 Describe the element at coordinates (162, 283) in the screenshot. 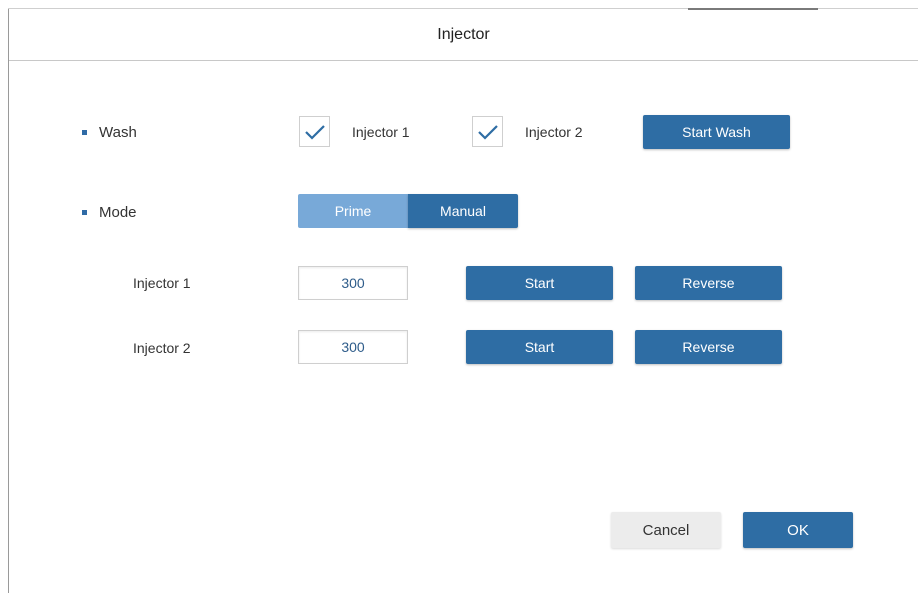

I see `injector1-row-label: Injector 1` at that location.